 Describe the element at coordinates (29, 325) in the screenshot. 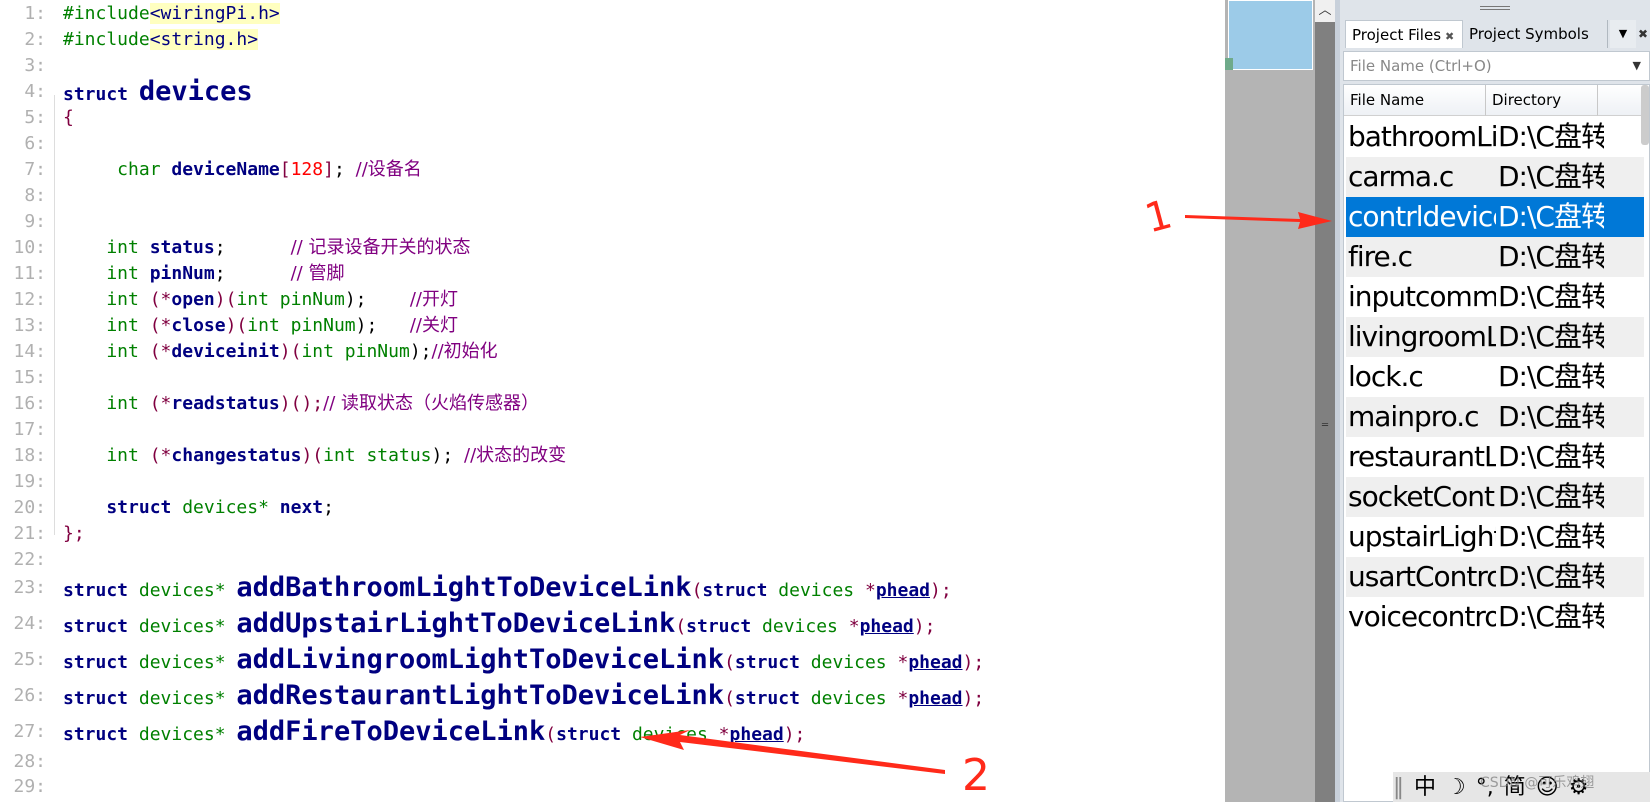

I see `line-number: 13:` at that location.